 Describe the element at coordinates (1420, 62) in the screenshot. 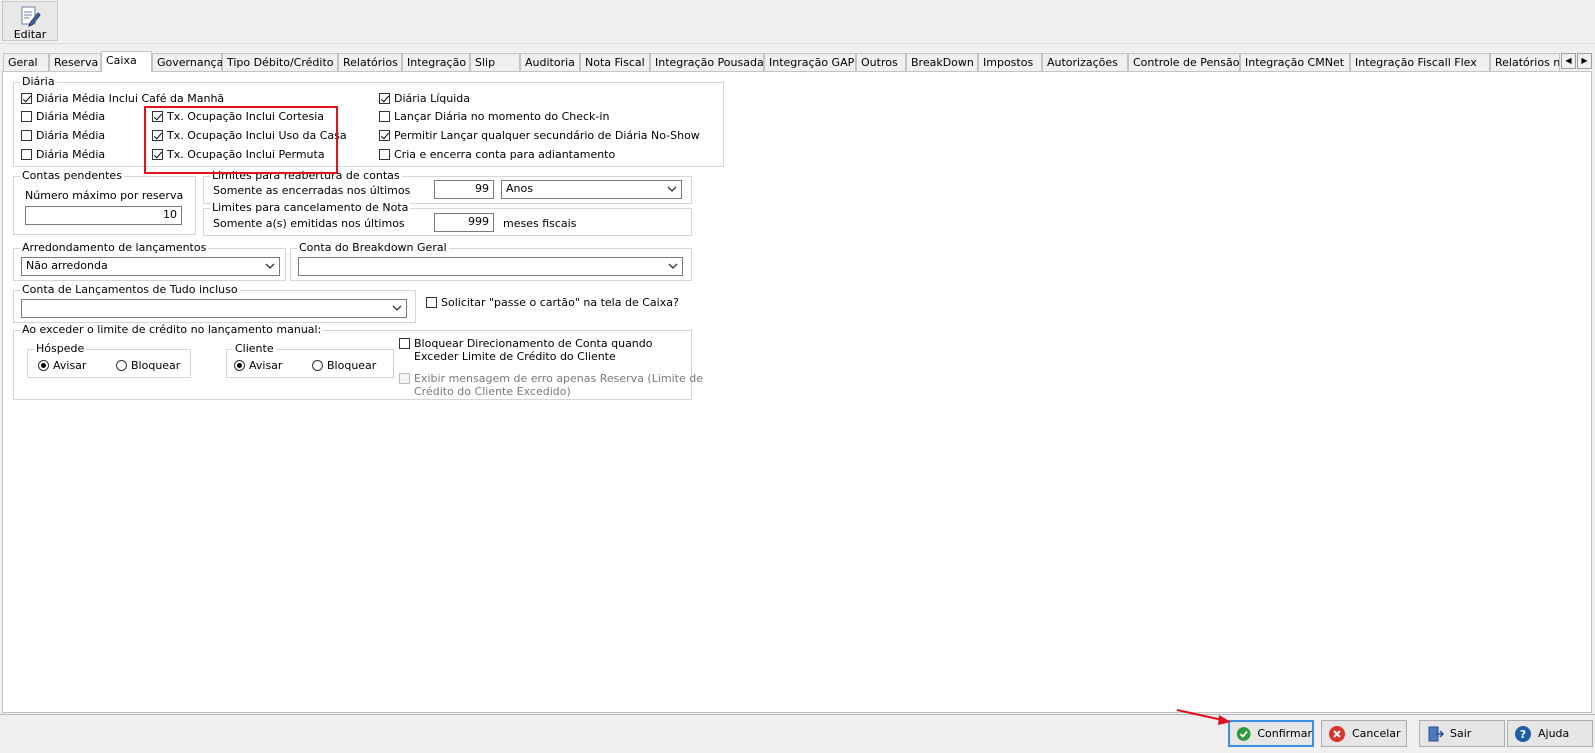

I see `tab-integracao-fiscall-flex: Integração Fiscall Flex` at that location.